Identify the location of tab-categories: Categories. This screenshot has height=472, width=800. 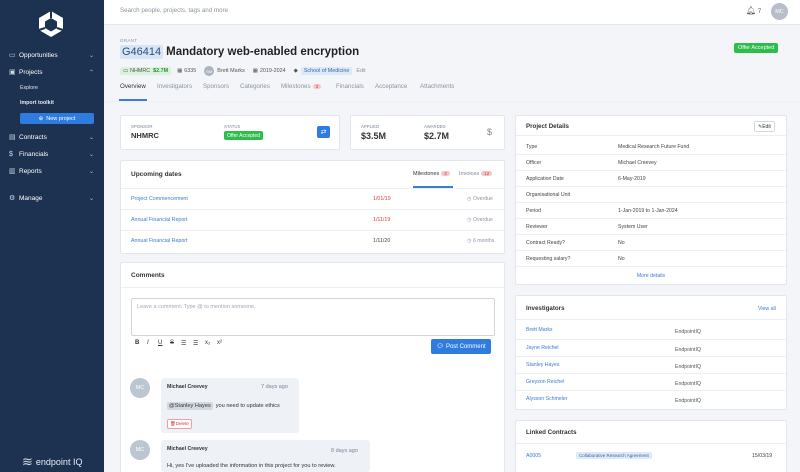
(255, 86).